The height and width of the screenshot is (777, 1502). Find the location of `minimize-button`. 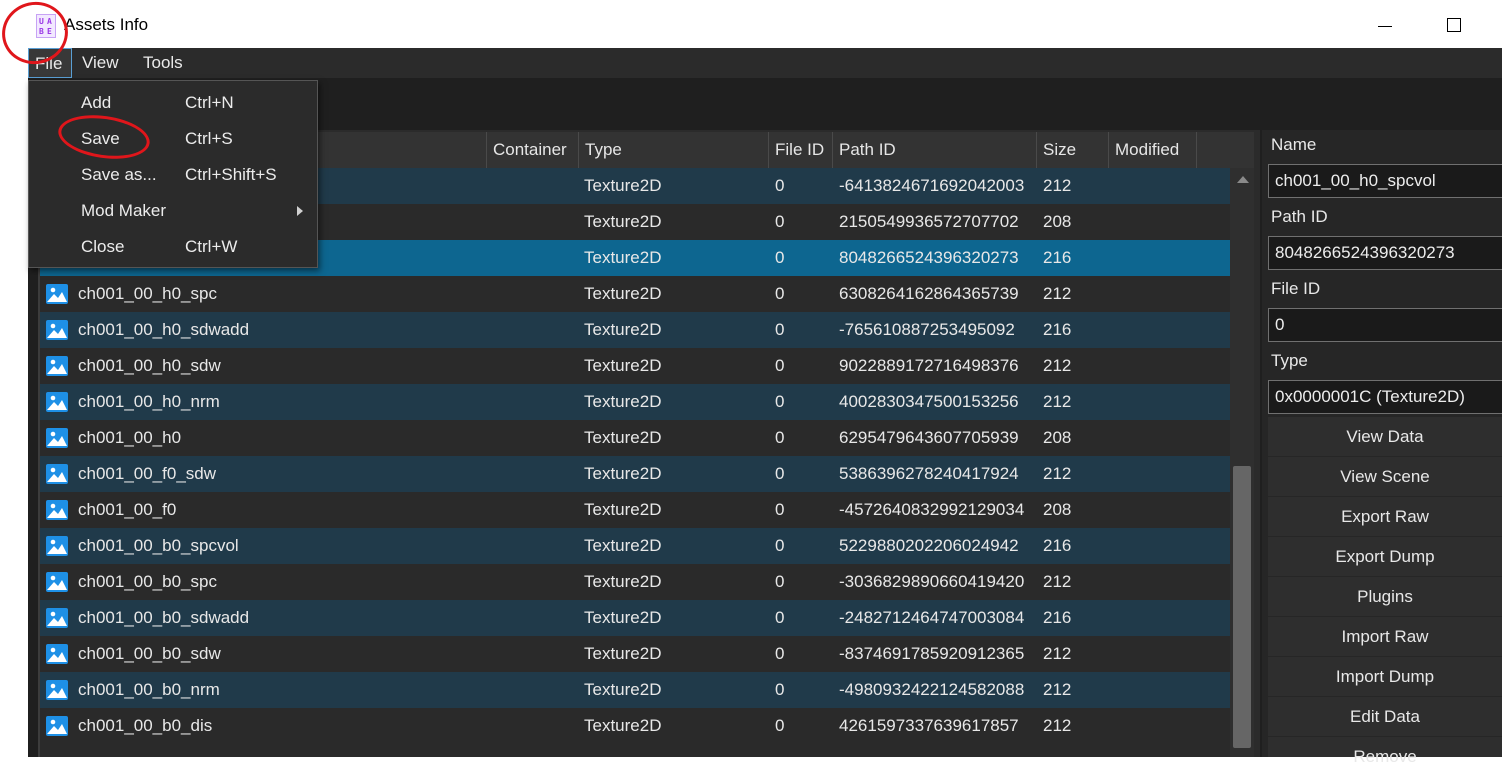

minimize-button is located at coordinates (1386, 24).